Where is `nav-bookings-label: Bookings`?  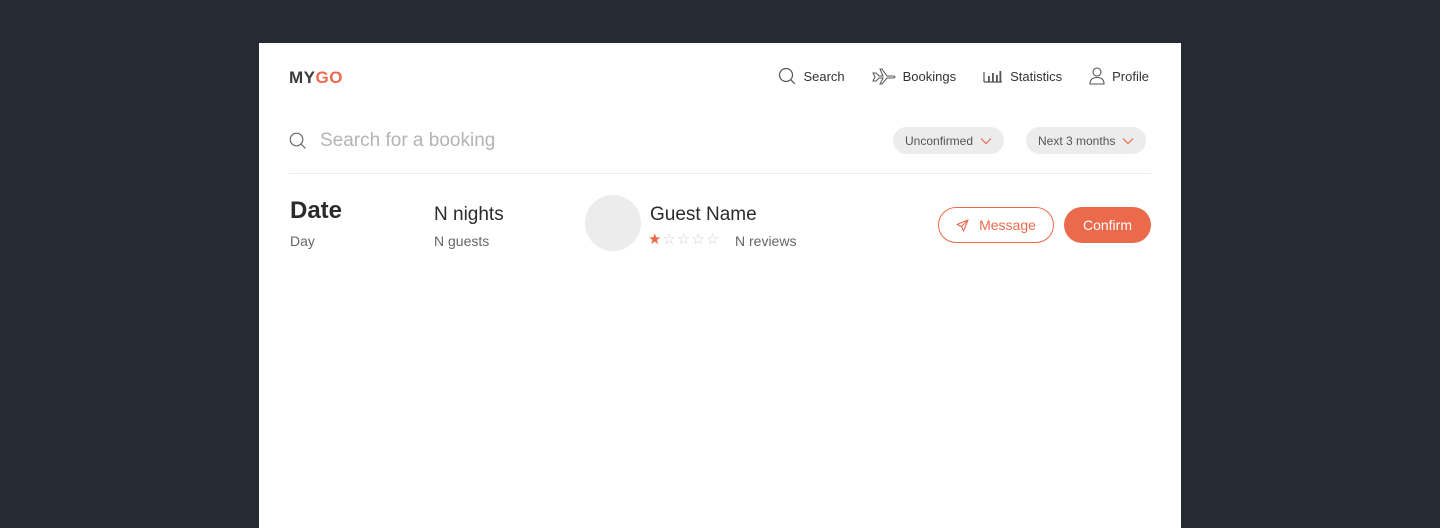 nav-bookings-label: Bookings is located at coordinates (929, 76).